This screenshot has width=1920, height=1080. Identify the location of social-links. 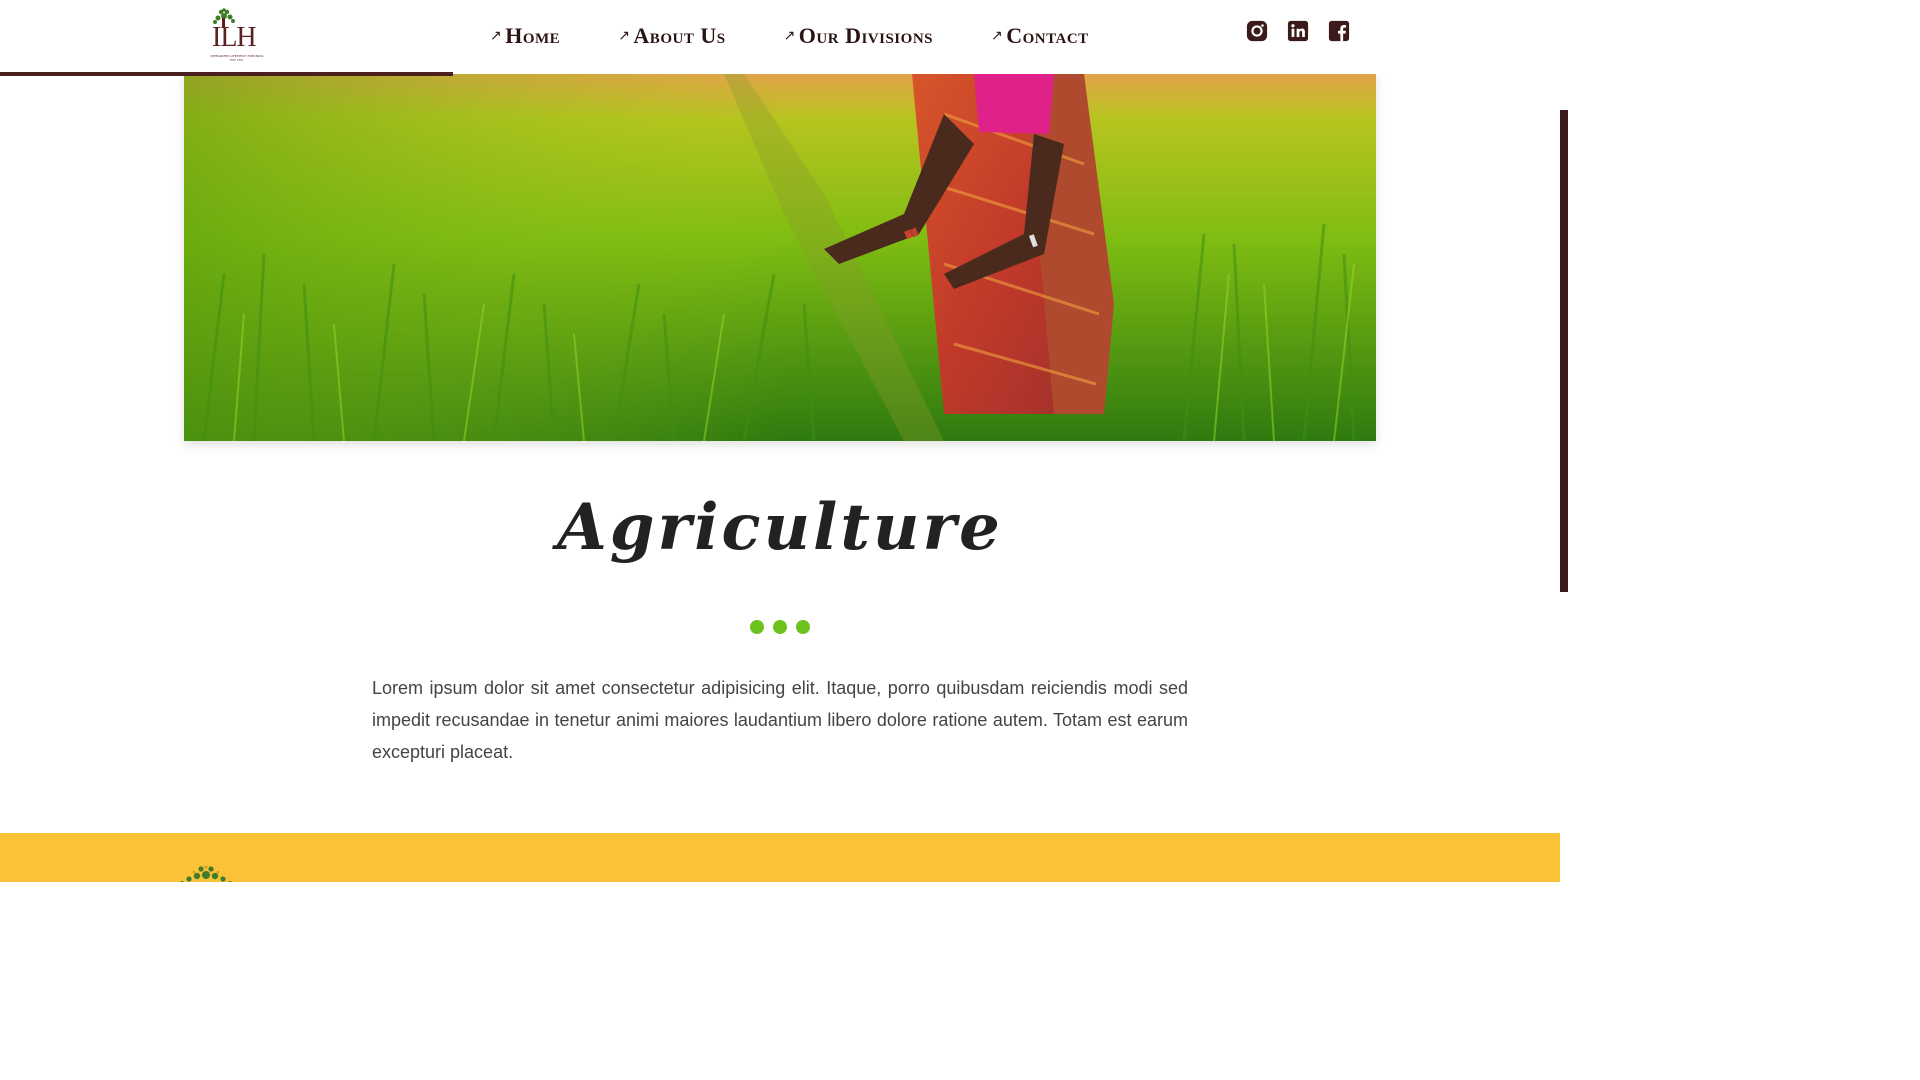
(1298, 31).